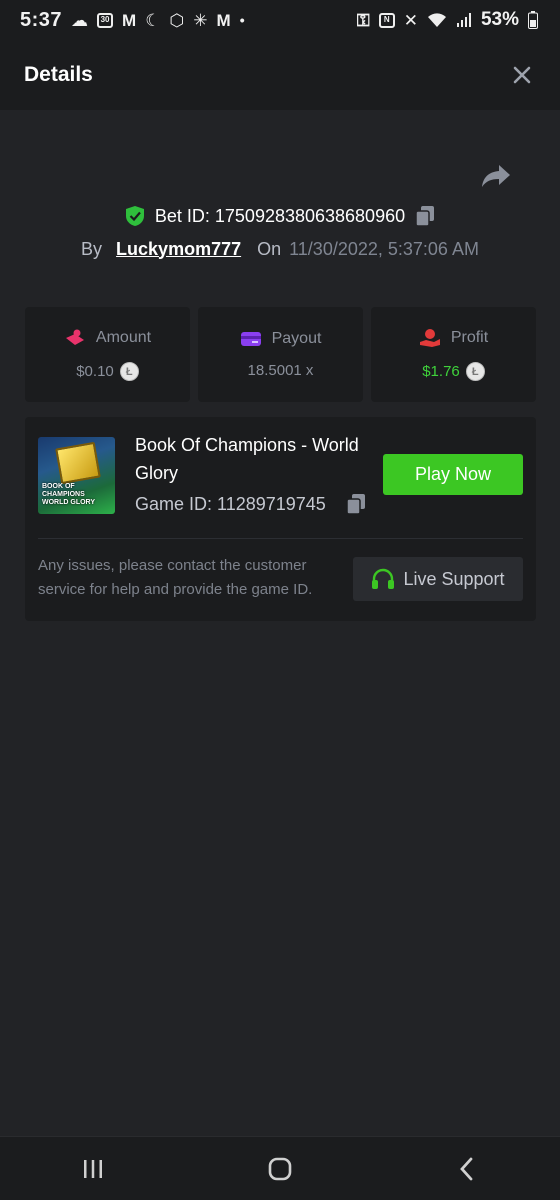 The height and width of the screenshot is (1200, 560). What do you see at coordinates (153, 20) in the screenshot?
I see `moon-icon: ☾` at bounding box center [153, 20].